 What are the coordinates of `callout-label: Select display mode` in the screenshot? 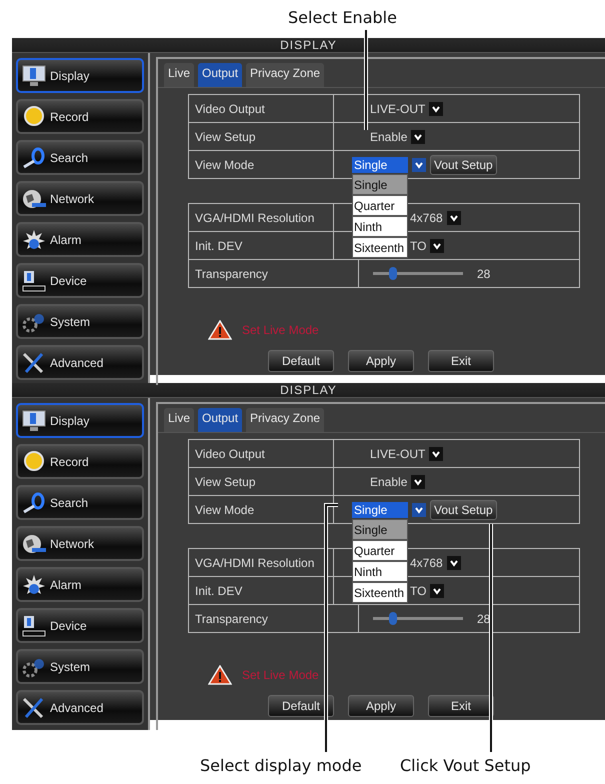 It's located at (281, 765).